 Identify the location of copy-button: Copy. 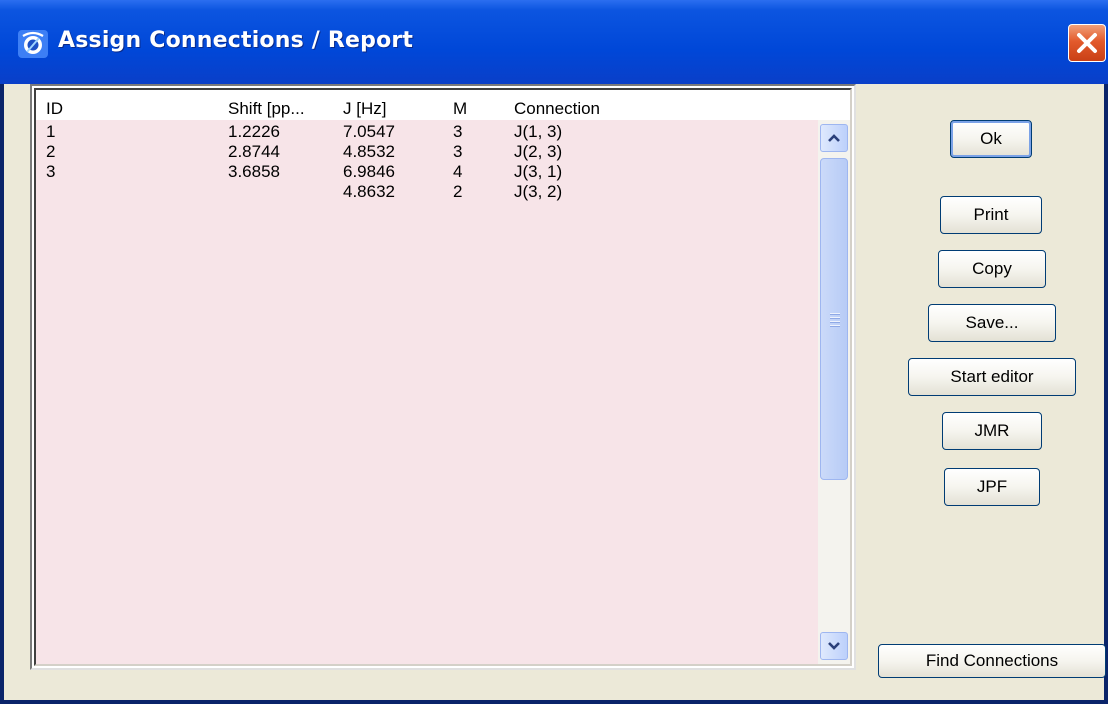
(992, 269).